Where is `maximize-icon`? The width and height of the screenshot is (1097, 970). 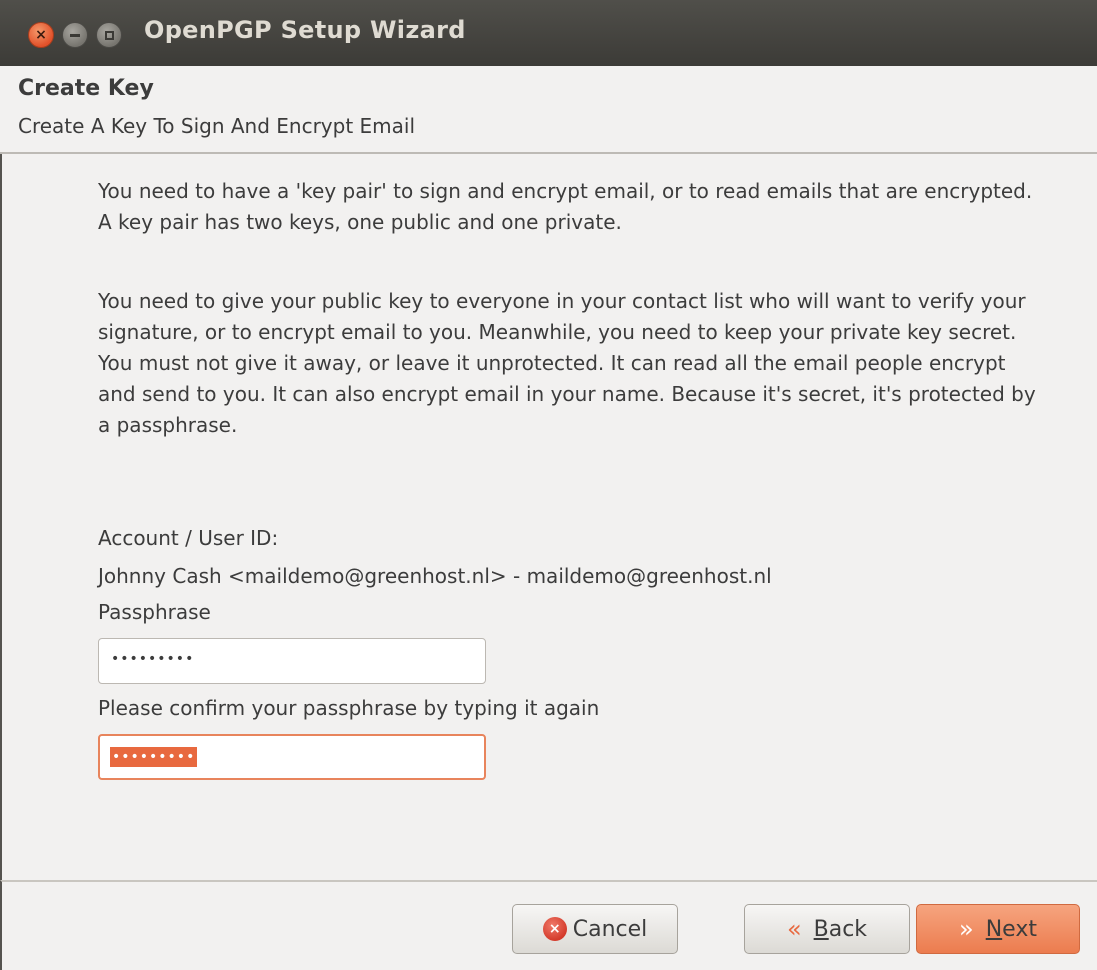 maximize-icon is located at coordinates (109, 35).